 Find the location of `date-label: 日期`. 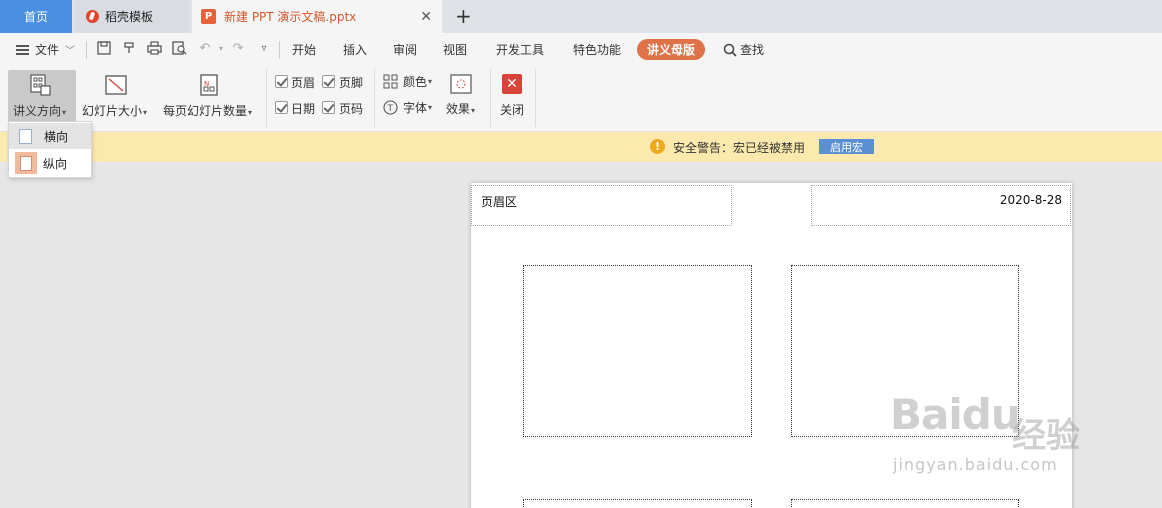

date-label: 日期 is located at coordinates (303, 109).